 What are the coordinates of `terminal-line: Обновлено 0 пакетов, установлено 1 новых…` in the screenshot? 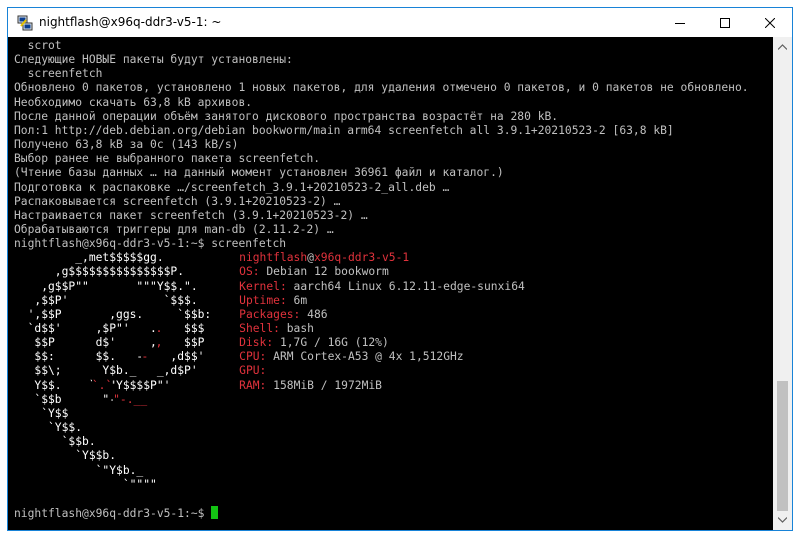 It's located at (381, 88).